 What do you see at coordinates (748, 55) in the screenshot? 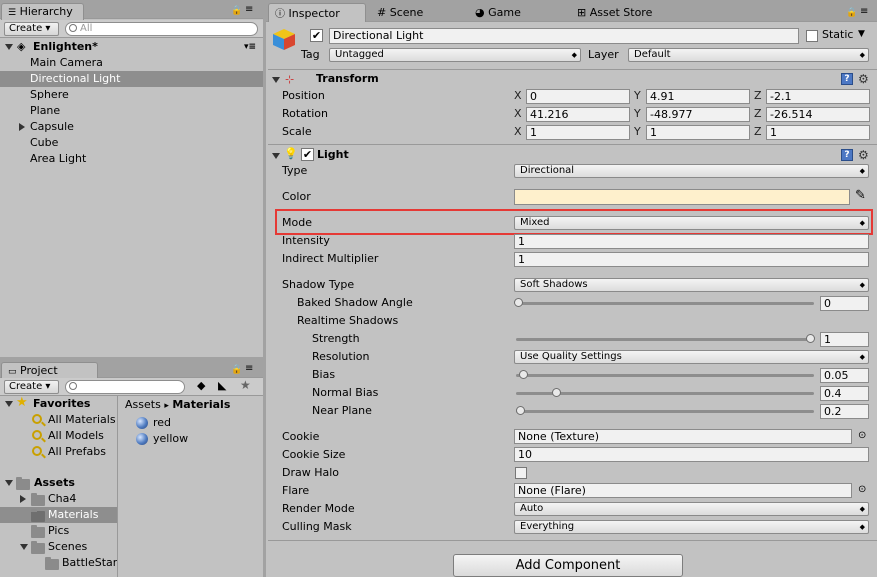
I see `layer-dropdown: Default ◆` at bounding box center [748, 55].